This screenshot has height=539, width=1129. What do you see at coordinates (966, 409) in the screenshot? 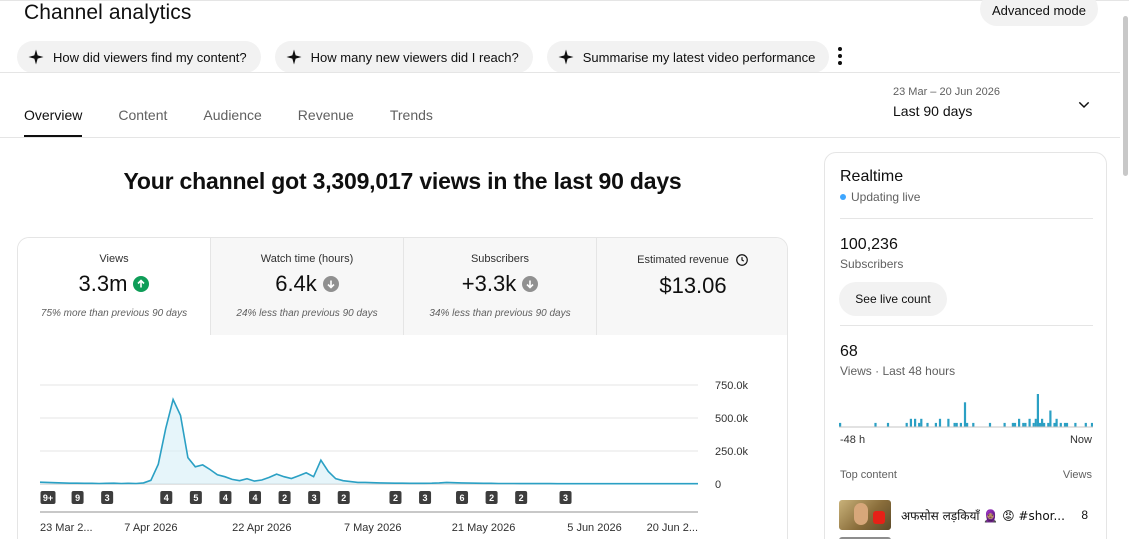
I see `realtime-views-chart` at bounding box center [966, 409].